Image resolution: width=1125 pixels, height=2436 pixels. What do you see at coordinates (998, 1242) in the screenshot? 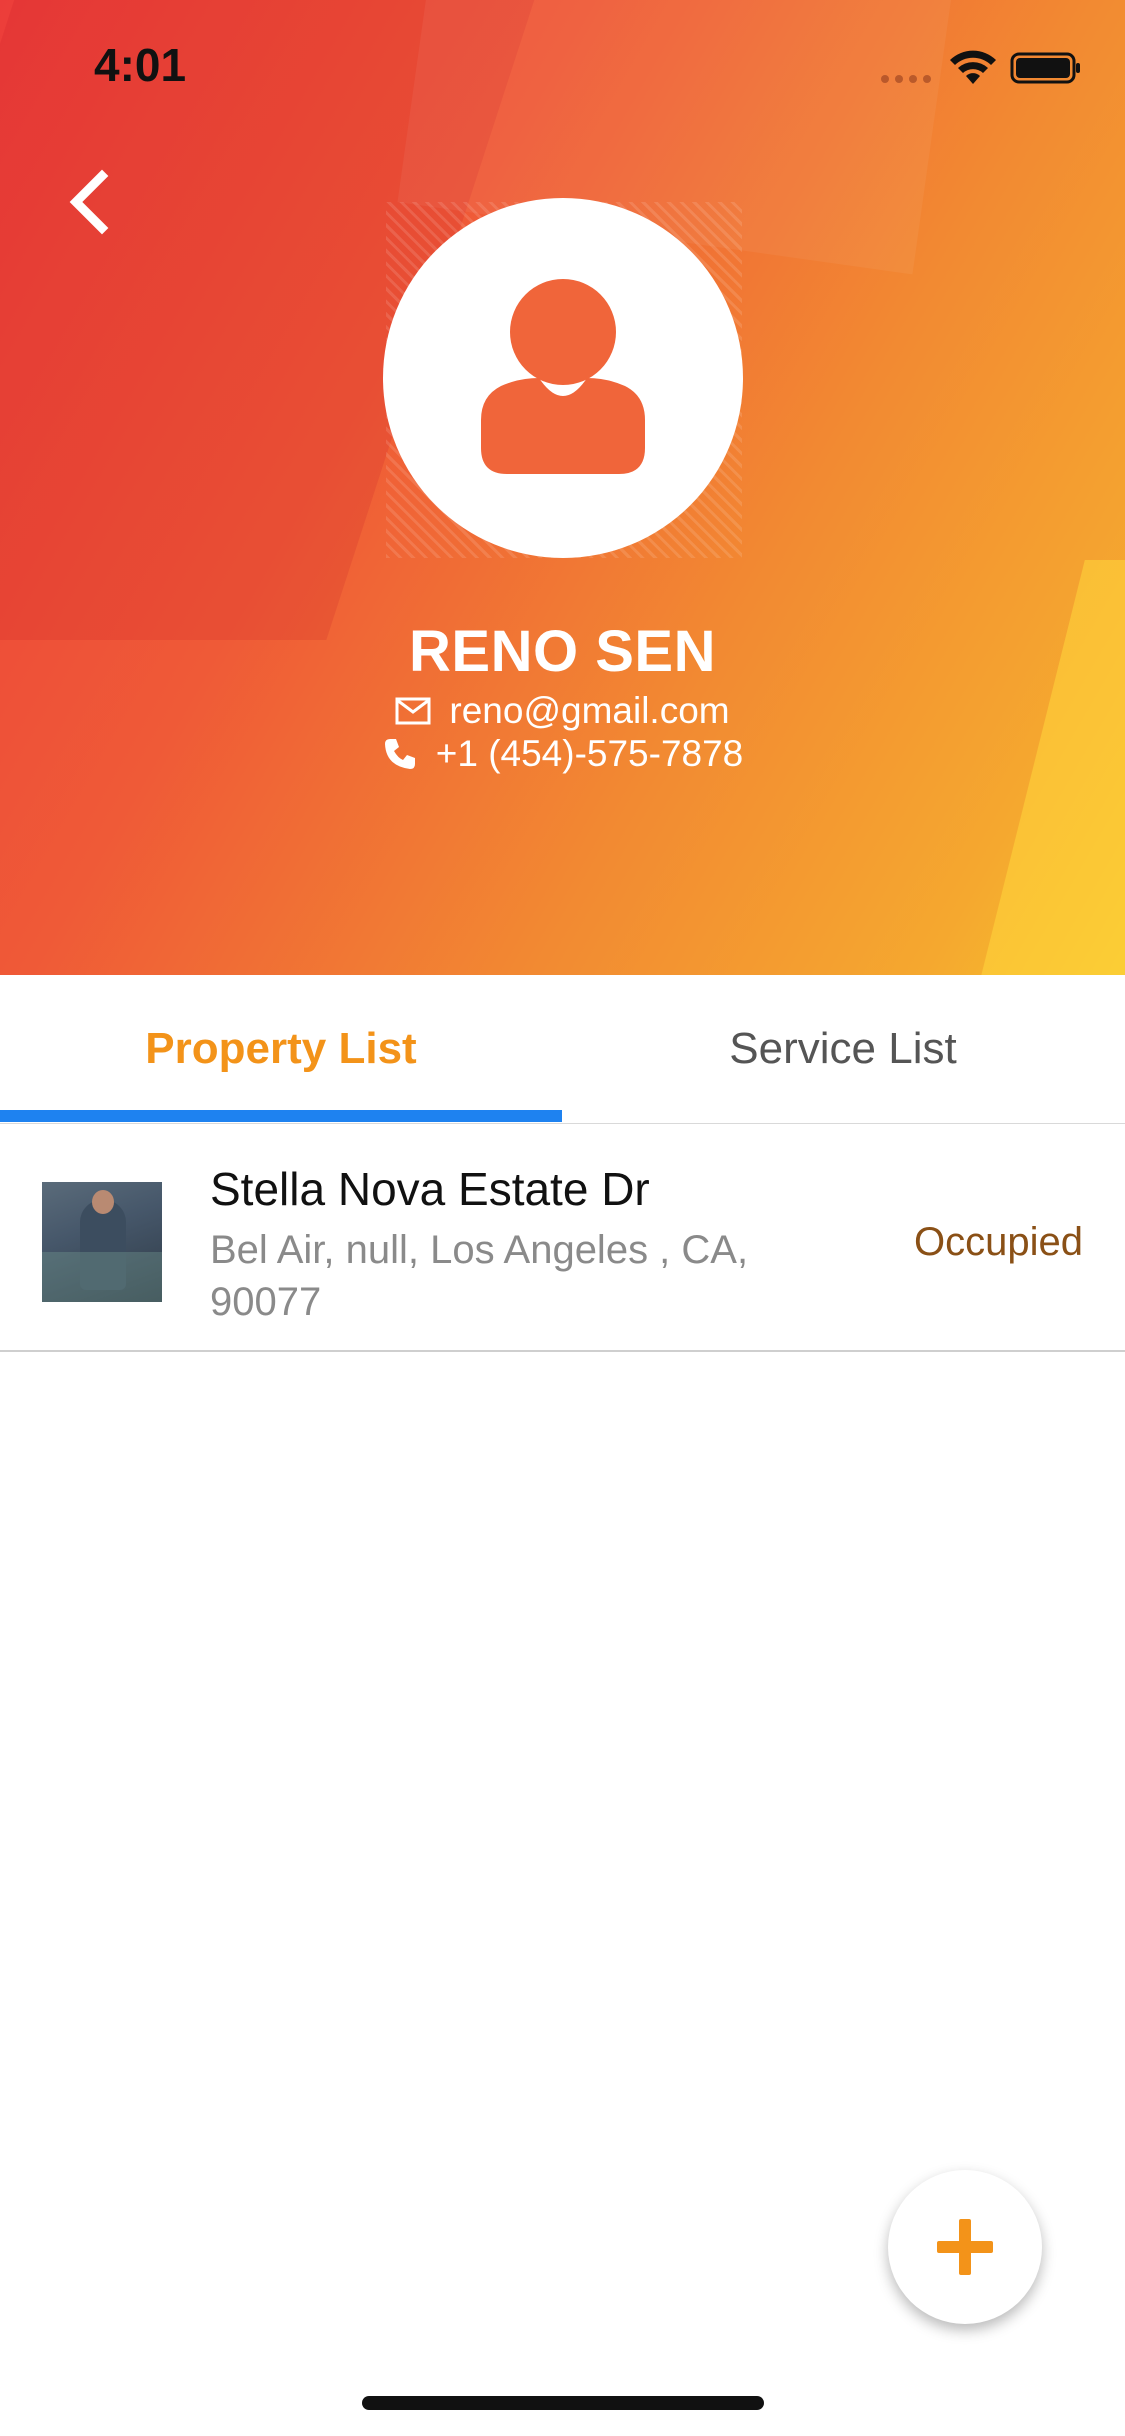
I see `property-status: Occupied` at bounding box center [998, 1242].